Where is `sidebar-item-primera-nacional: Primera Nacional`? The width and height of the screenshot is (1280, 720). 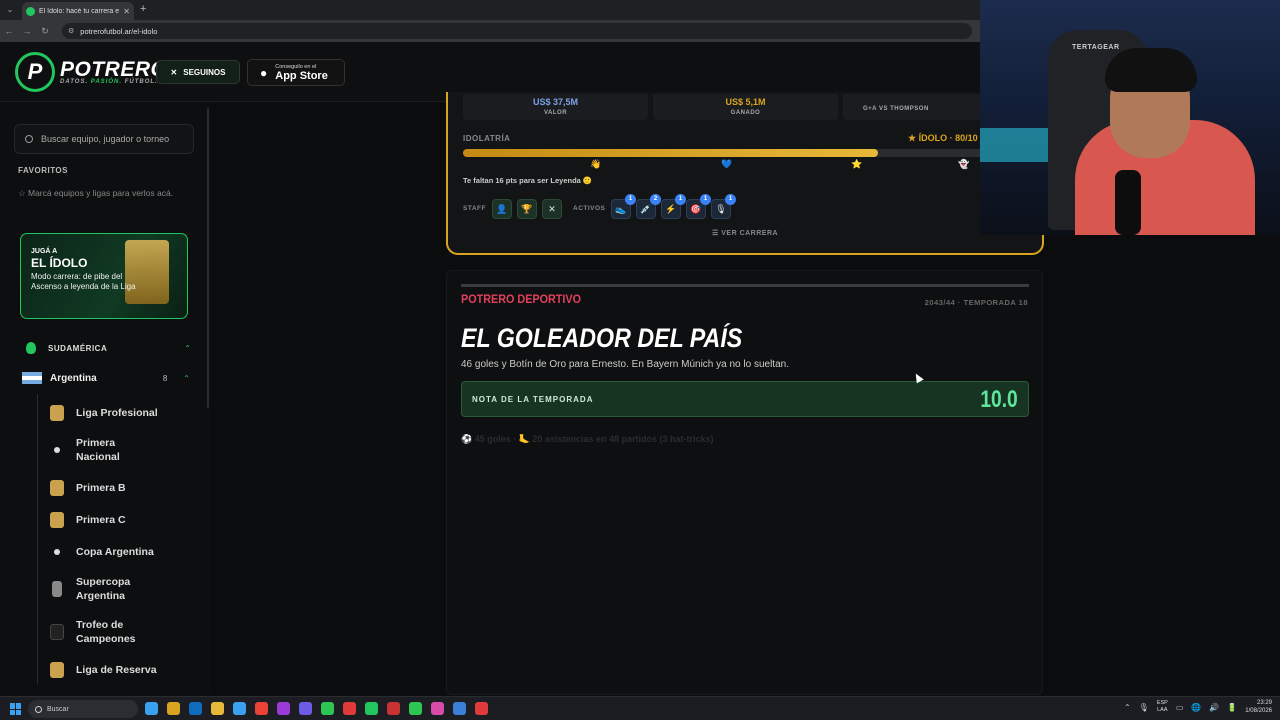
sidebar-item-primera-nacional: Primera Nacional is located at coordinates (100, 450).